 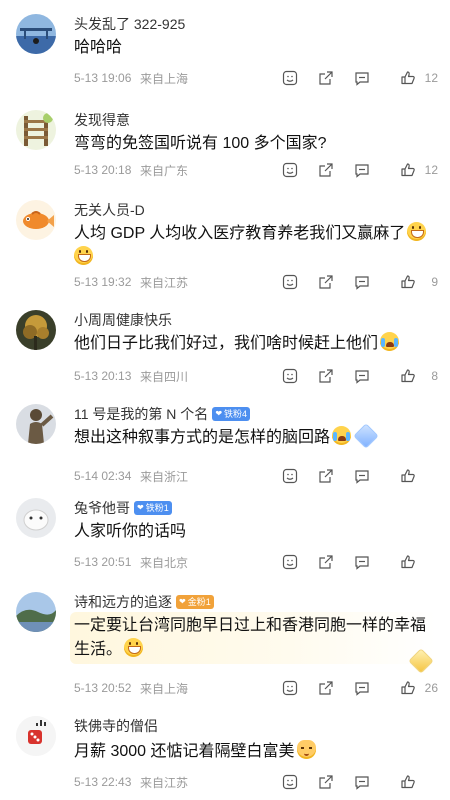 What do you see at coordinates (340, 688) in the screenshot?
I see `comment-actions: 26` at bounding box center [340, 688].